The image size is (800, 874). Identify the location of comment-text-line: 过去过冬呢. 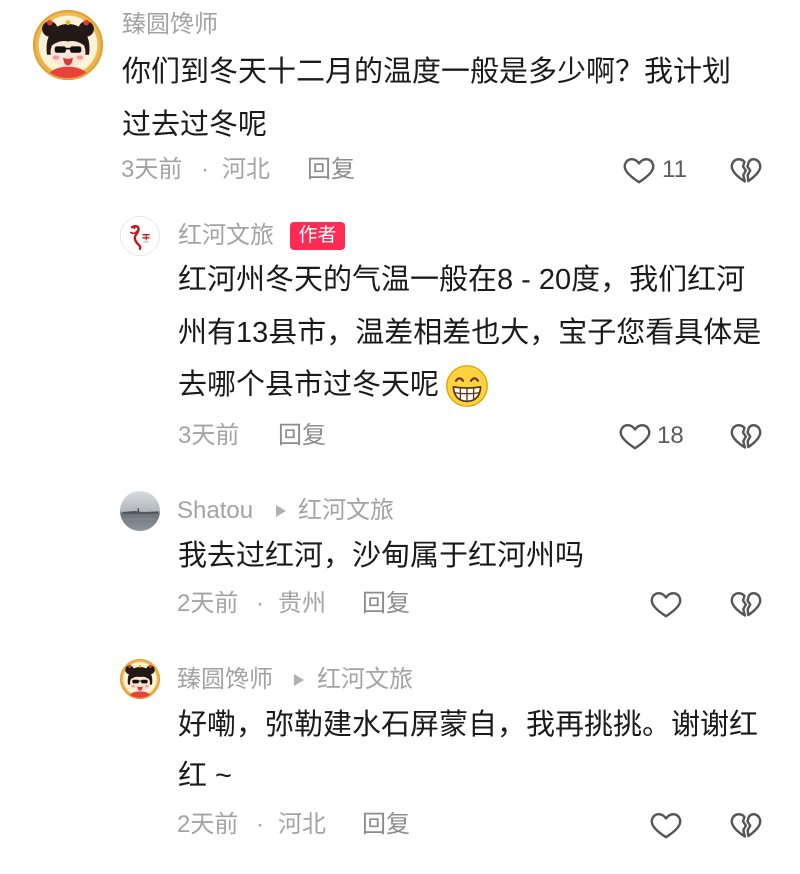
(195, 125).